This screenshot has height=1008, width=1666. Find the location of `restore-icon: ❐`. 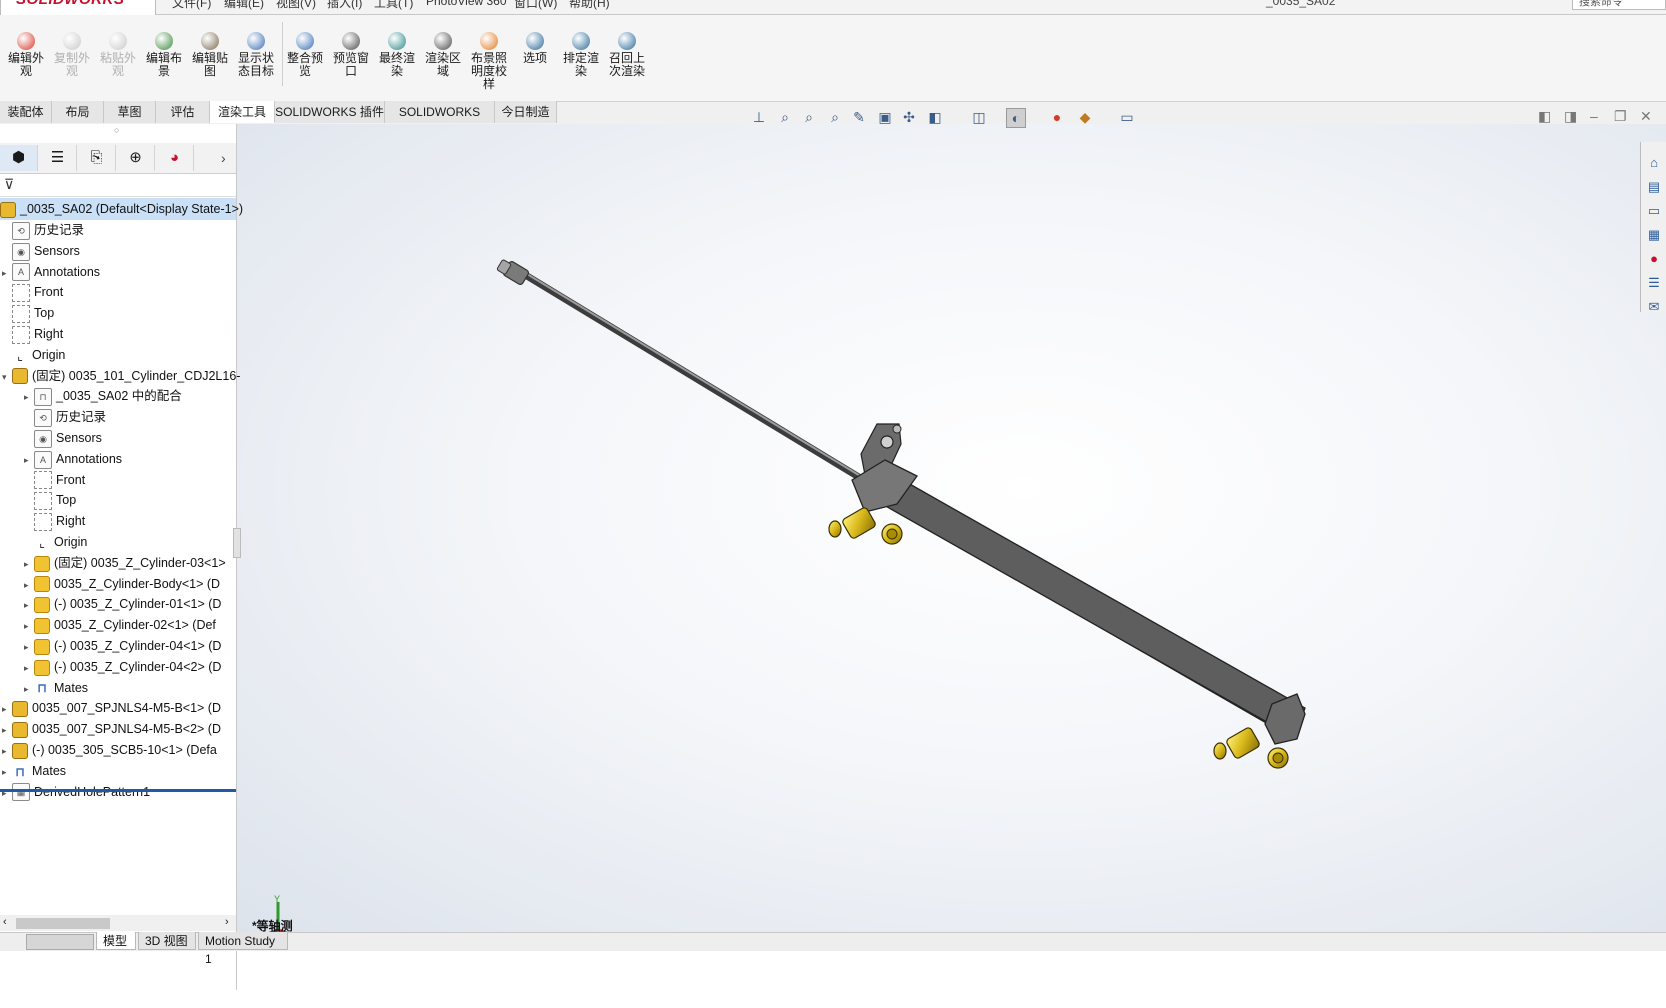

restore-icon: ❐ is located at coordinates (1620, 116).